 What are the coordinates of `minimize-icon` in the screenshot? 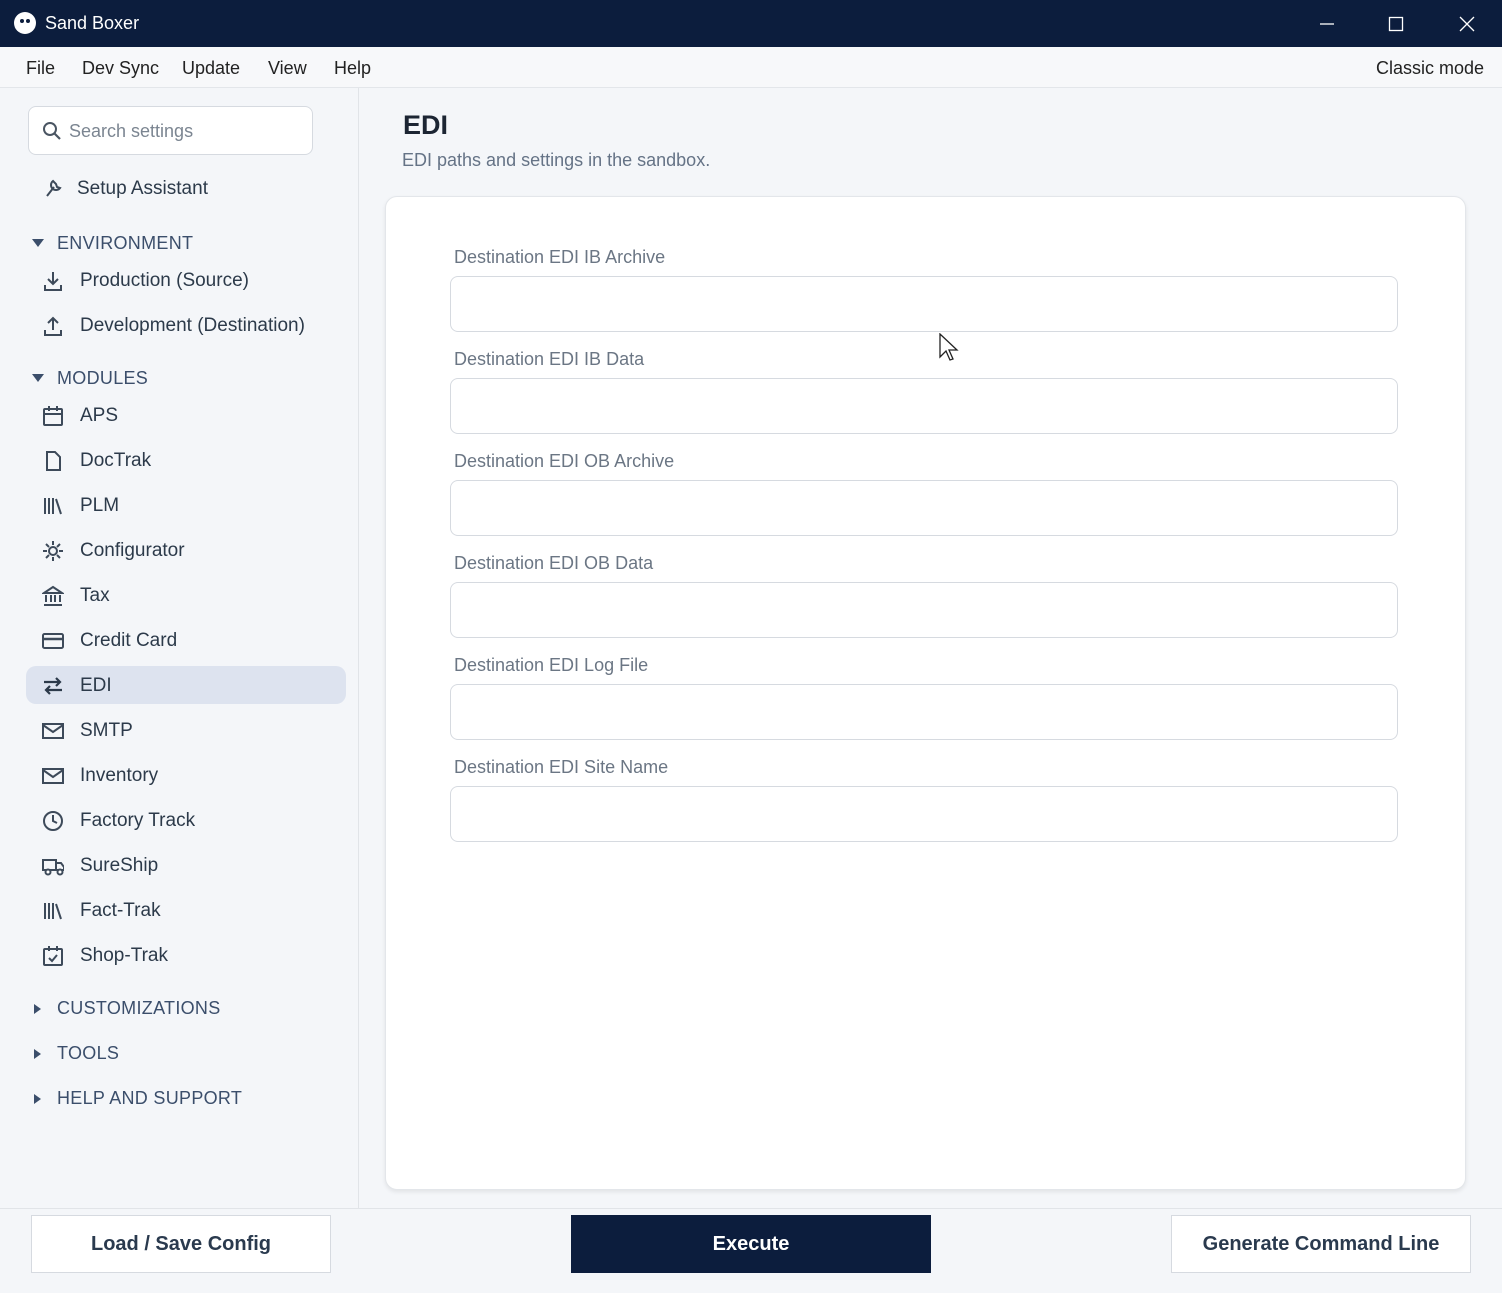 It's located at (1327, 23).